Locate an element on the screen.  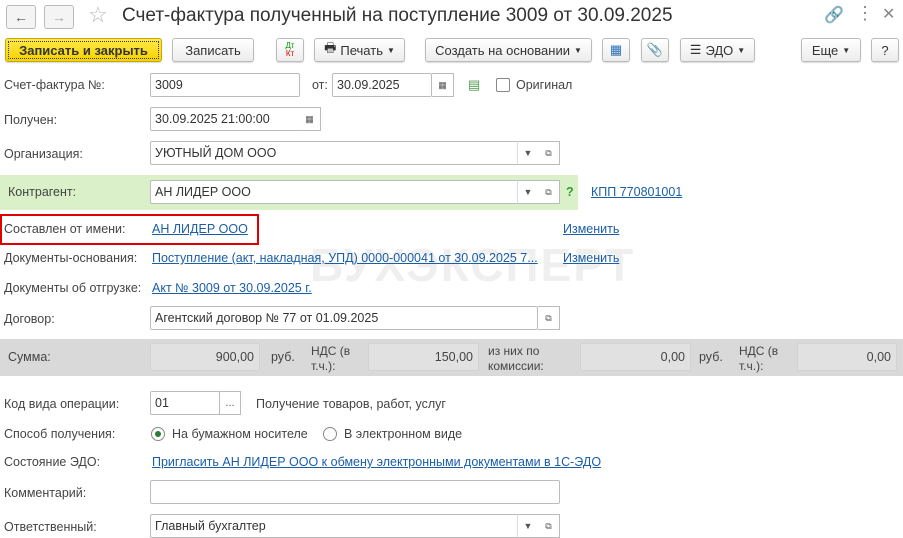
invoice-number-input: 3009 is located at coordinates (225, 85).